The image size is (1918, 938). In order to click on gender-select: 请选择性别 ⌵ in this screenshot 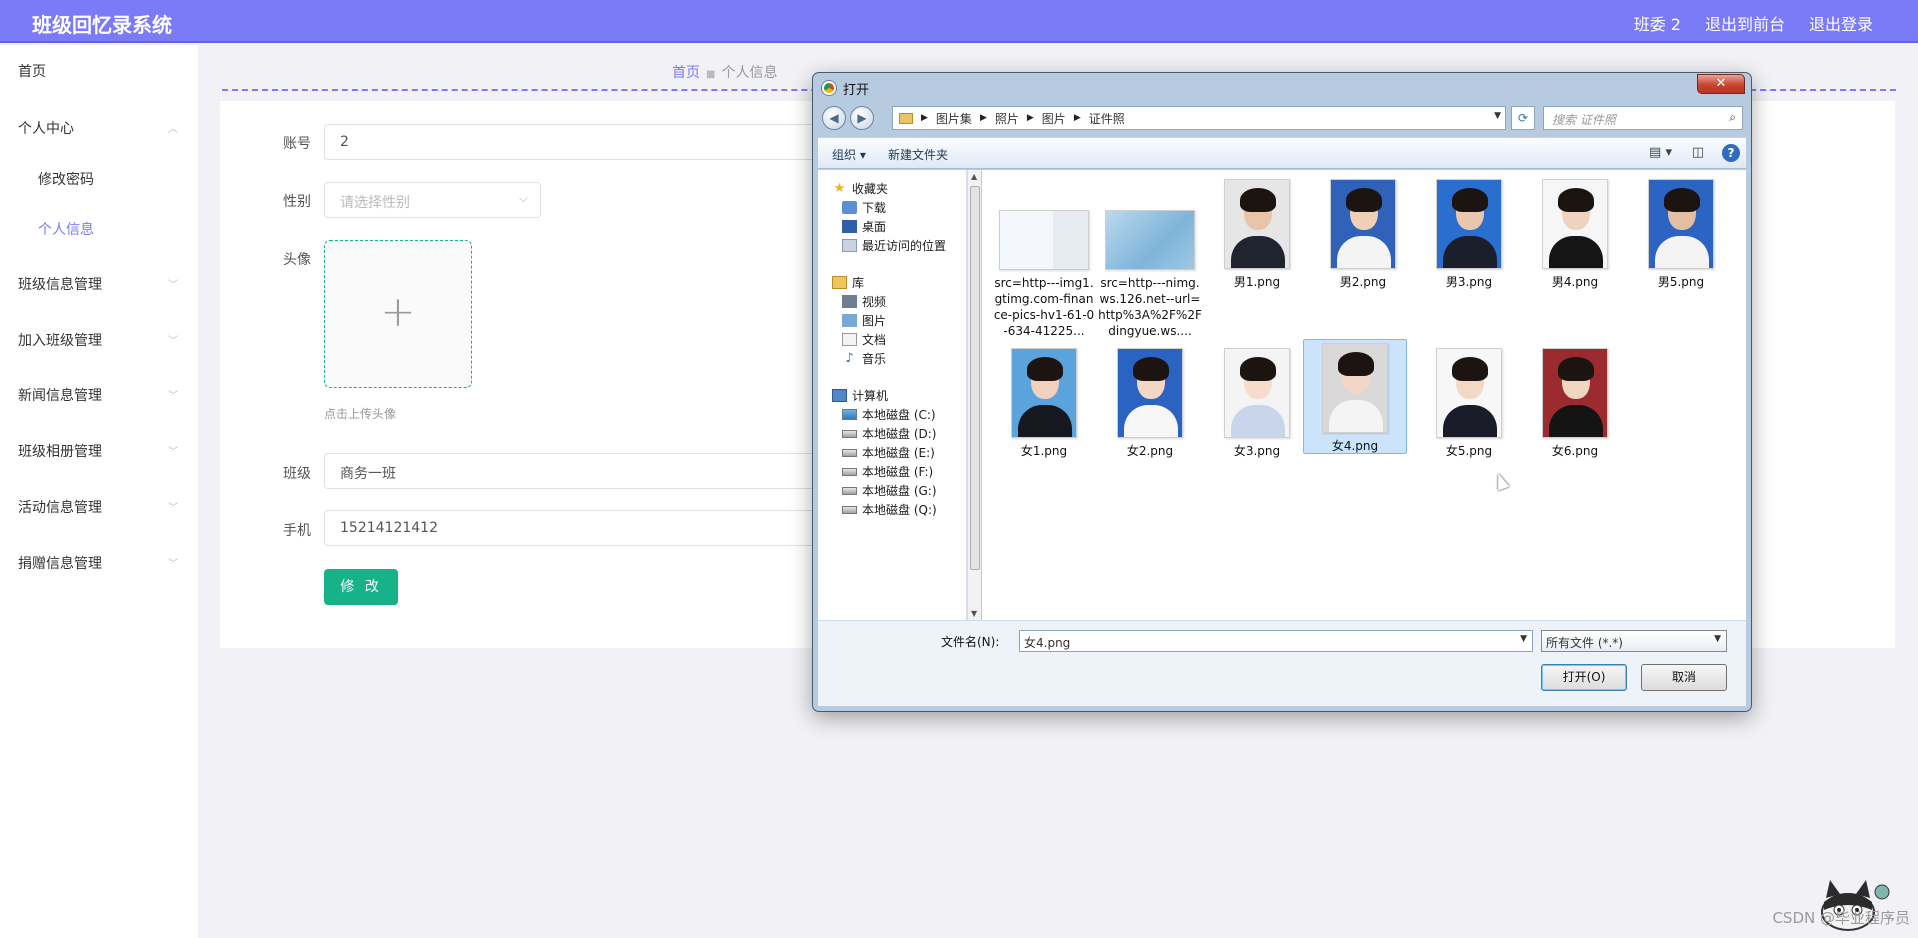, I will do `click(432, 200)`.